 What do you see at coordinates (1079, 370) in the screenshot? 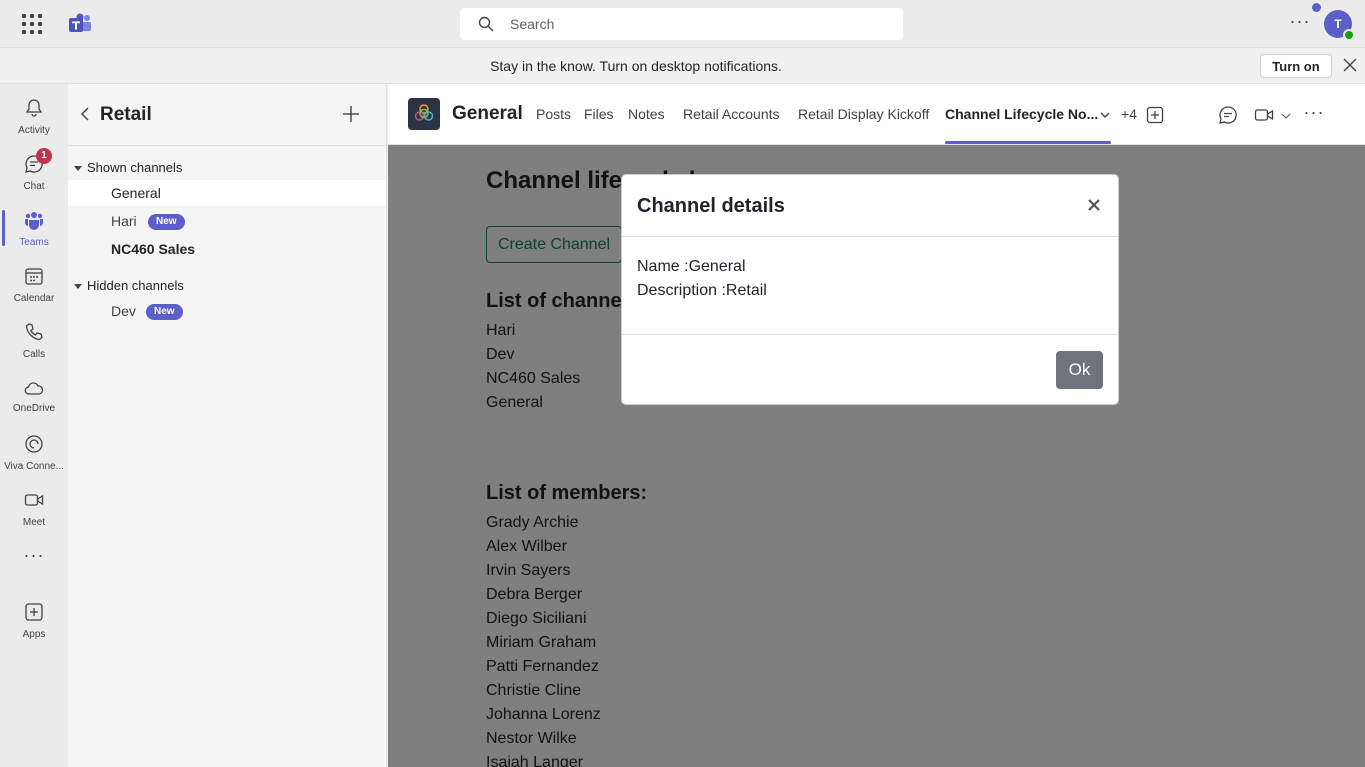
I see `ok-button: Ok` at bounding box center [1079, 370].